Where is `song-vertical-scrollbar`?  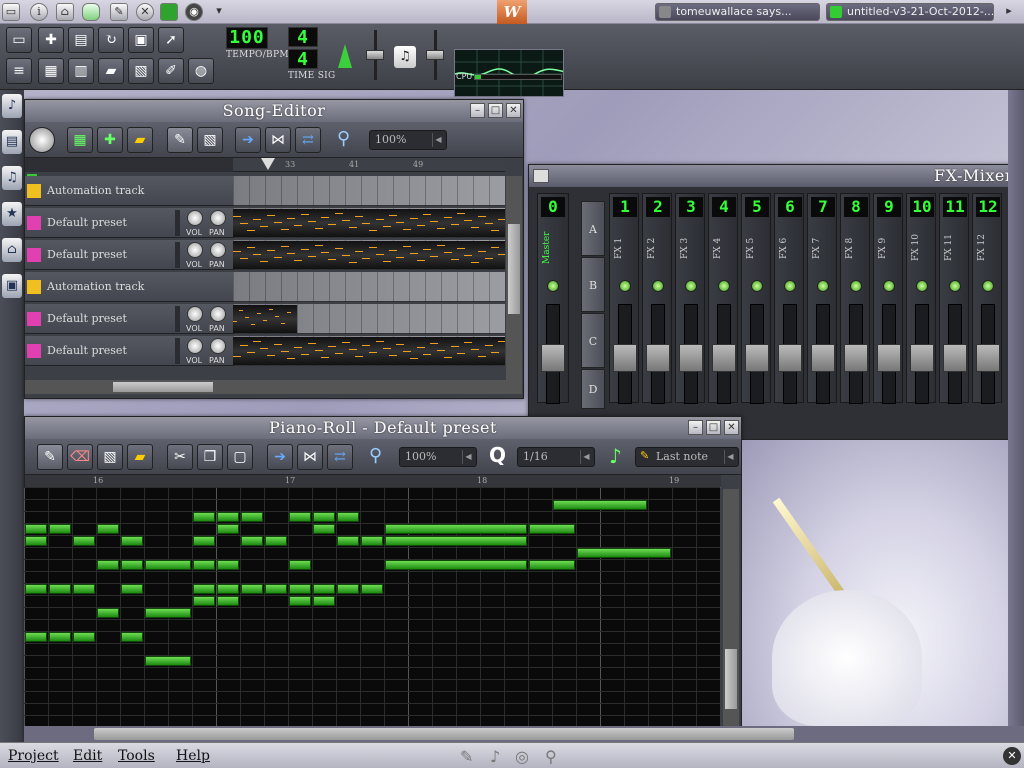 song-vertical-scrollbar is located at coordinates (514, 278).